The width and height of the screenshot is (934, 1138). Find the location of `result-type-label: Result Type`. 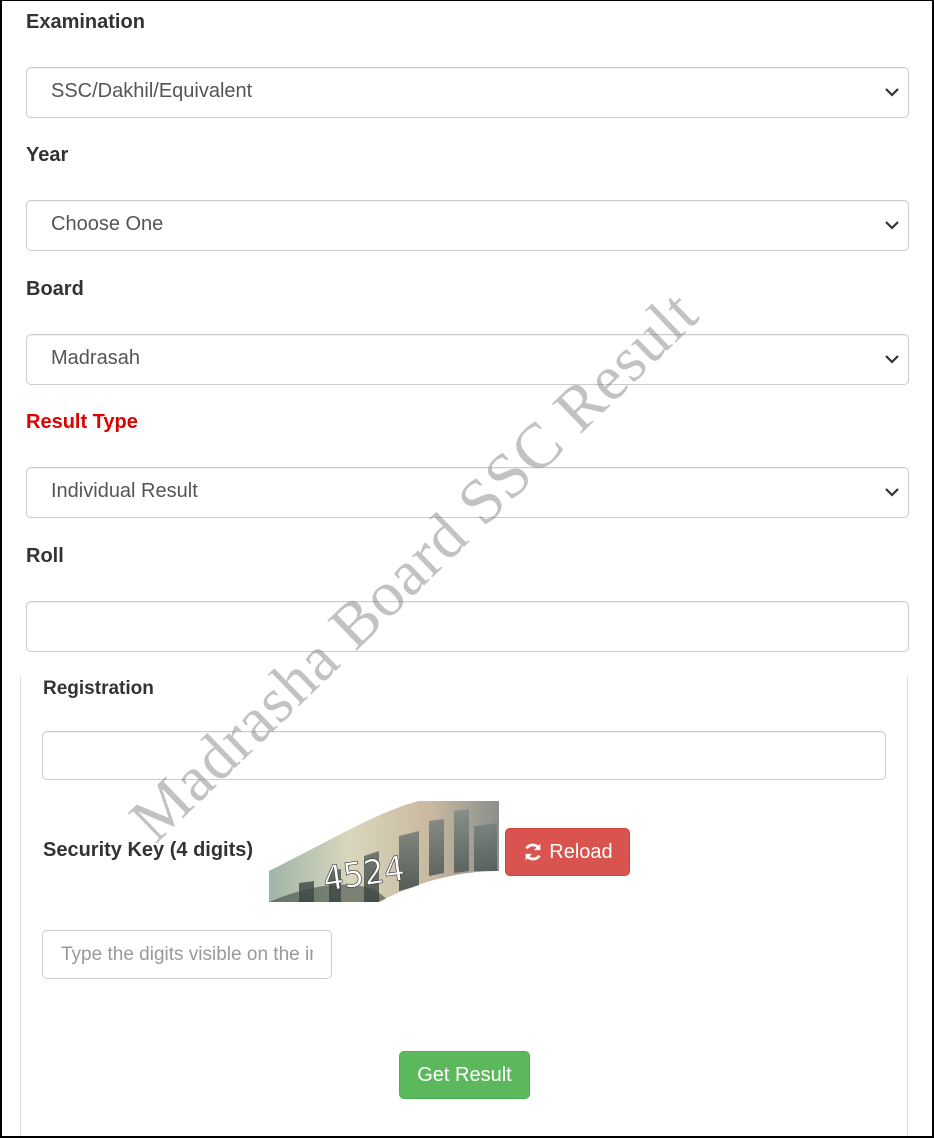

result-type-label: Result Type is located at coordinates (82, 422).